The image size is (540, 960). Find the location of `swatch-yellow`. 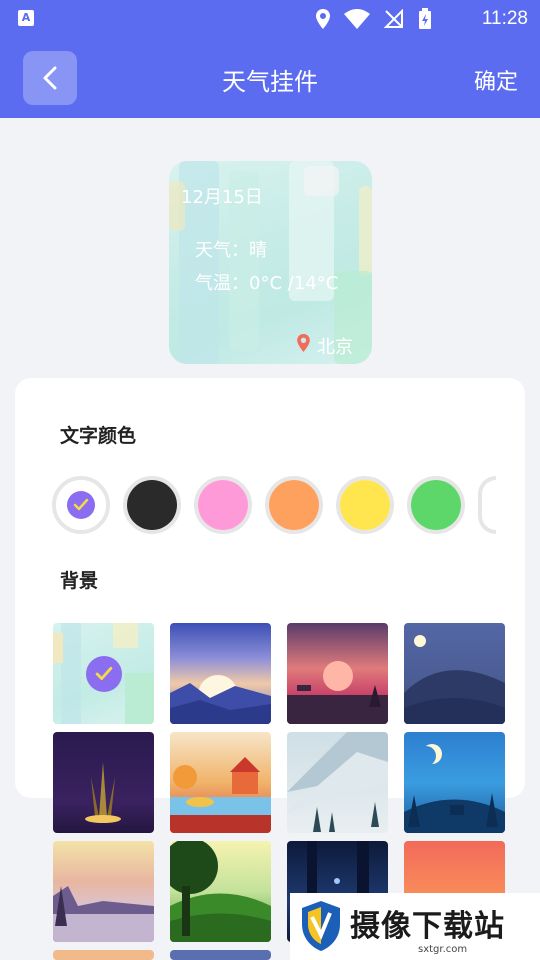

swatch-yellow is located at coordinates (365, 505).